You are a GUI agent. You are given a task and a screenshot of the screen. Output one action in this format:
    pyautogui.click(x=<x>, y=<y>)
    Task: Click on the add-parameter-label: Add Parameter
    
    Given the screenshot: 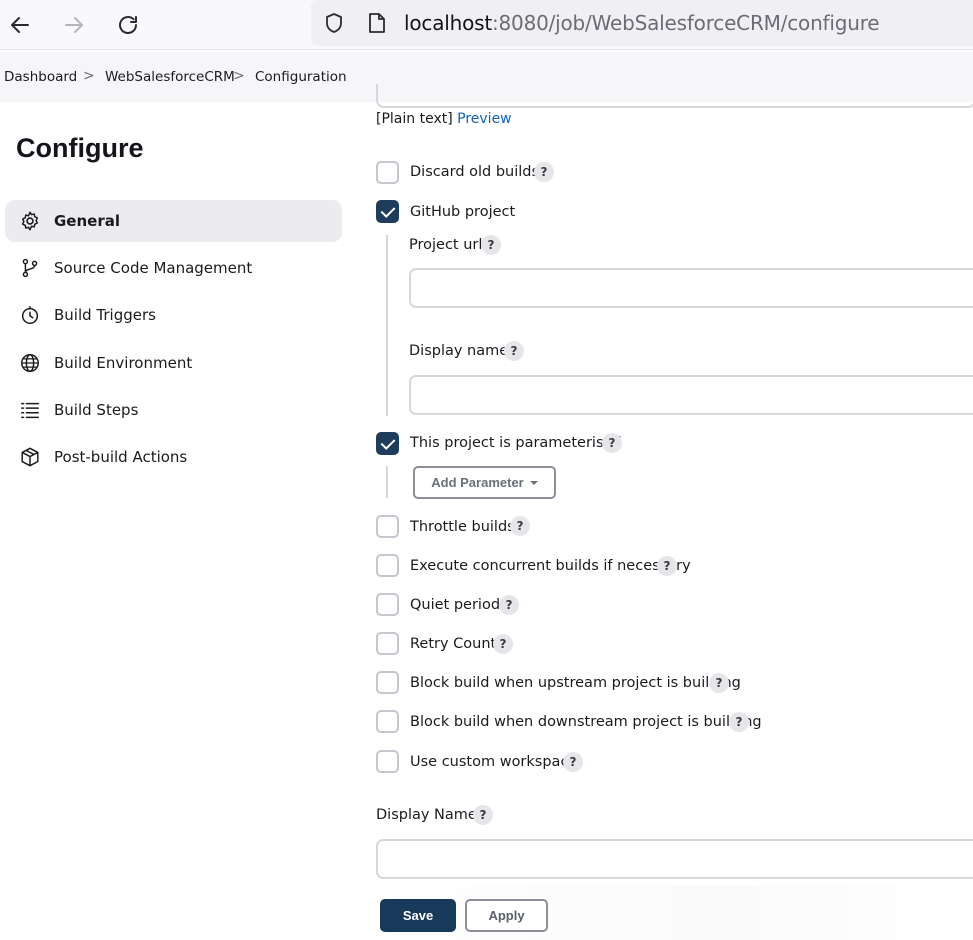 What is the action you would take?
    pyautogui.click(x=477, y=482)
    